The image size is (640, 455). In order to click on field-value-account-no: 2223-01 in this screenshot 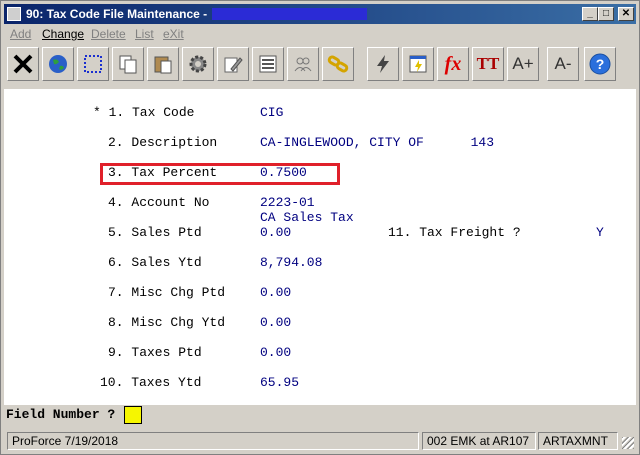, I will do `click(287, 202)`.